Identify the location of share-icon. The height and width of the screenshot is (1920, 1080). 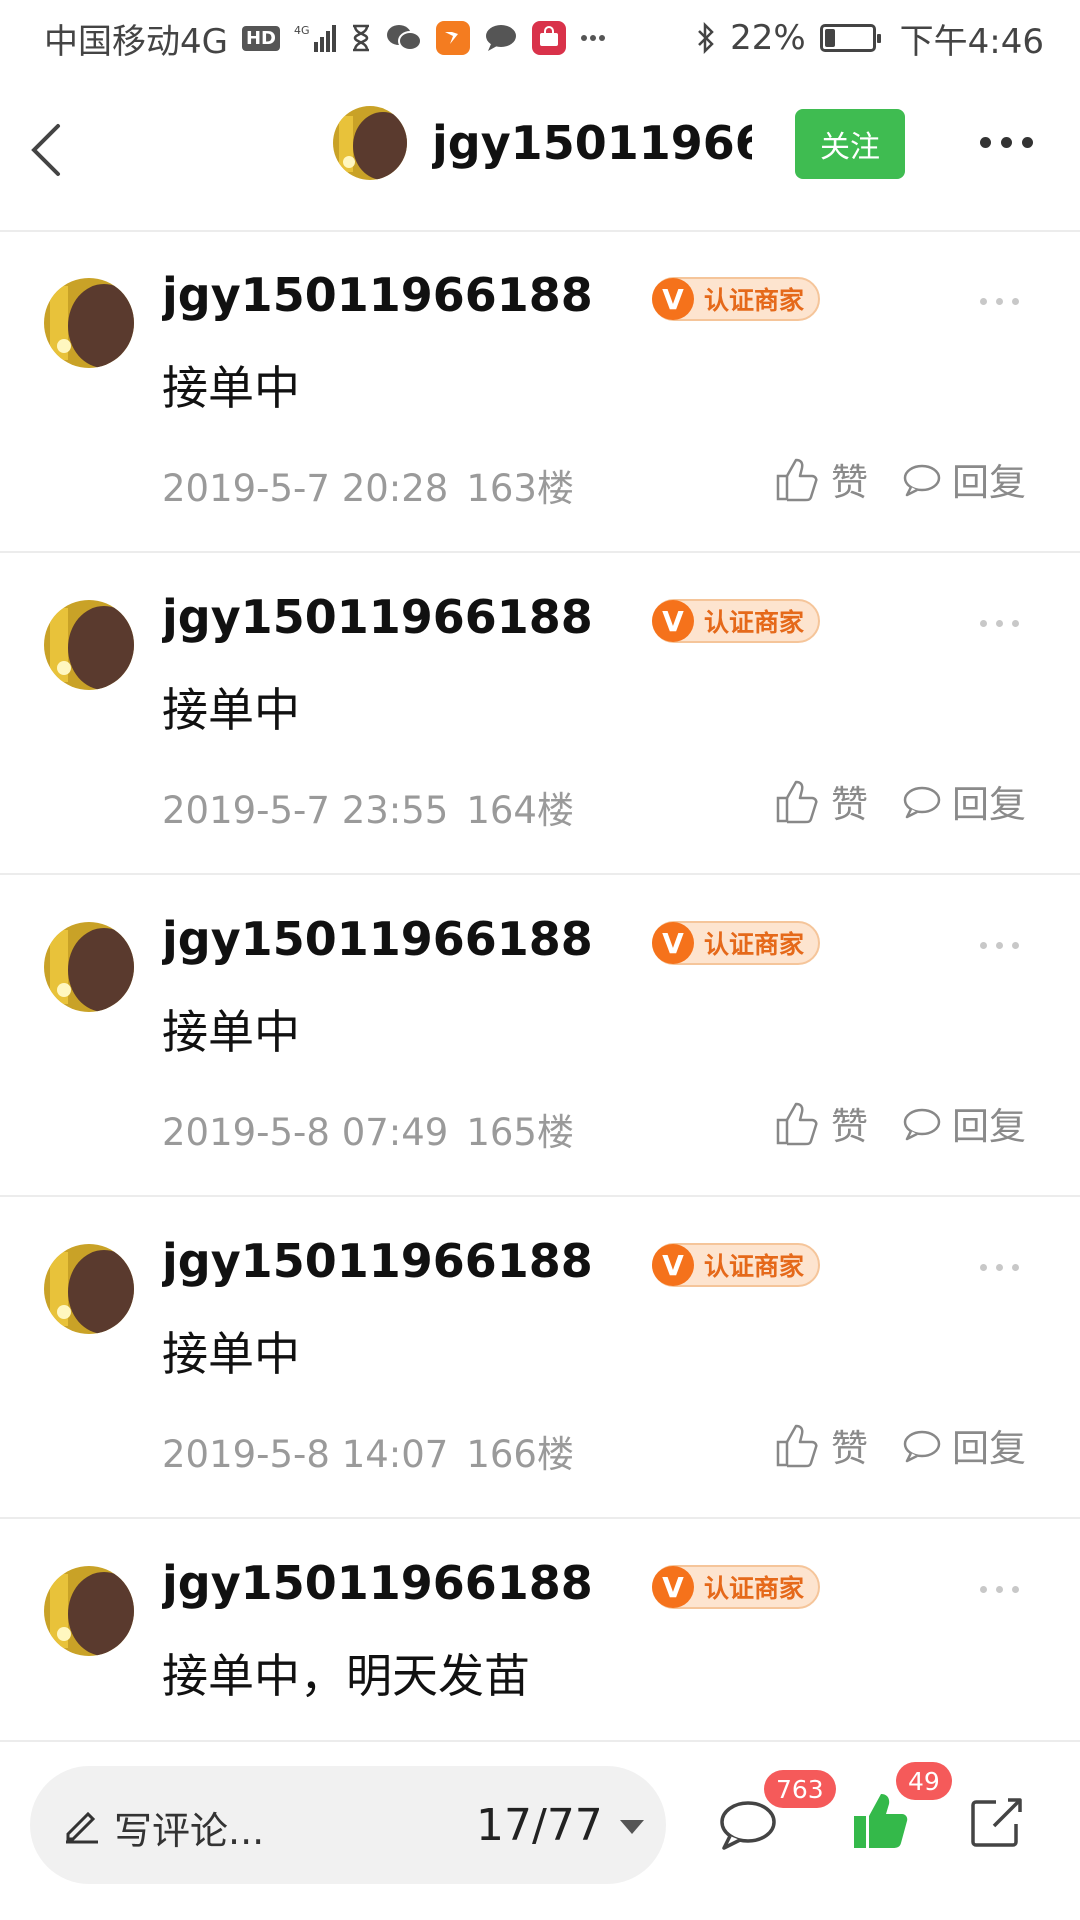
(996, 1822).